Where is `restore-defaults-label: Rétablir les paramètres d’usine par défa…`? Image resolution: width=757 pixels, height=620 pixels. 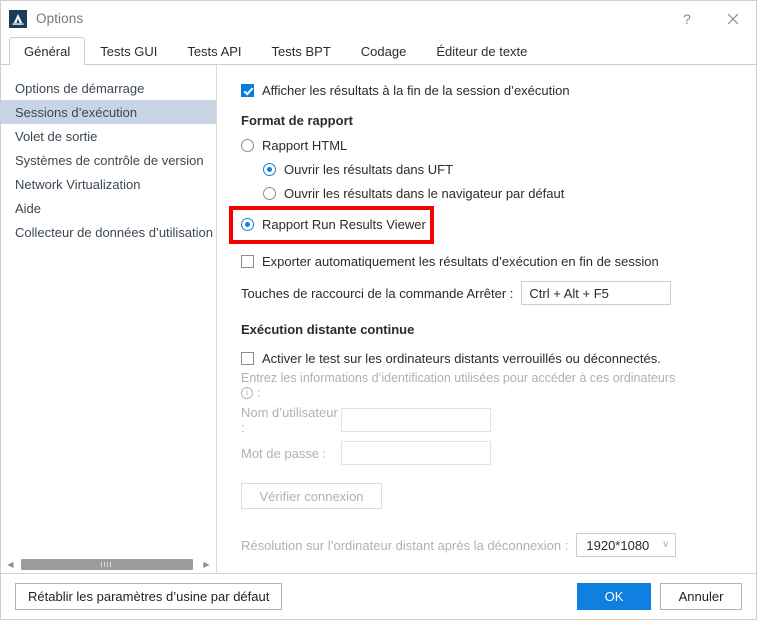 restore-defaults-label: Rétablir les paramètres d’usine par défa… is located at coordinates (149, 596).